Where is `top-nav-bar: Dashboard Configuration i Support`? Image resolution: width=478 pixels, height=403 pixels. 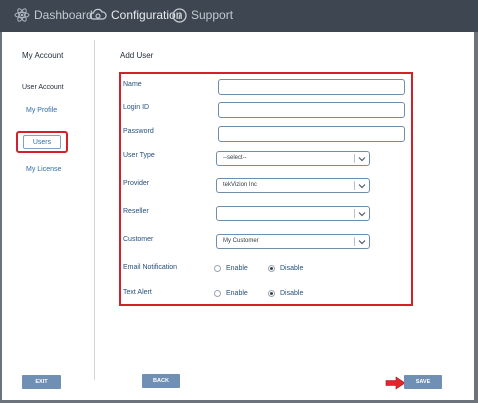 top-nav-bar: Dashboard Configuration i Support is located at coordinates (239, 16).